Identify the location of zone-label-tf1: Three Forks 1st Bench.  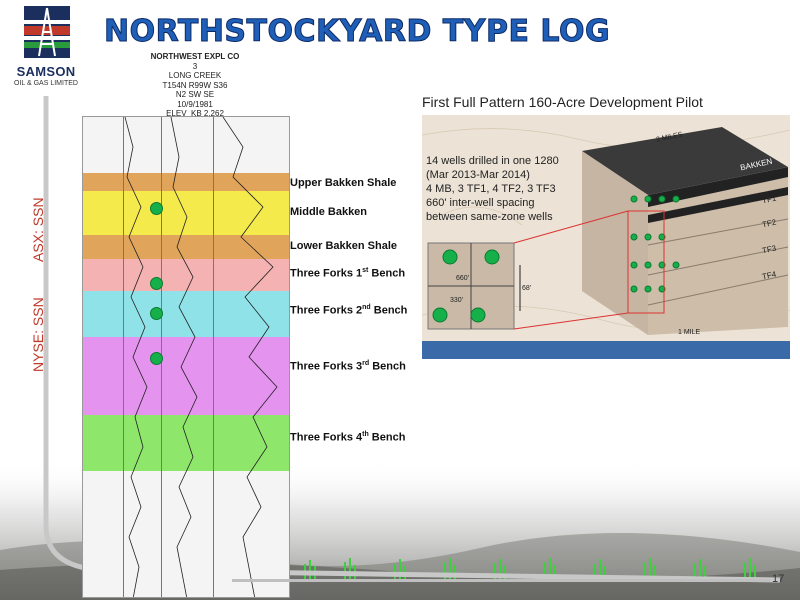
(348, 273).